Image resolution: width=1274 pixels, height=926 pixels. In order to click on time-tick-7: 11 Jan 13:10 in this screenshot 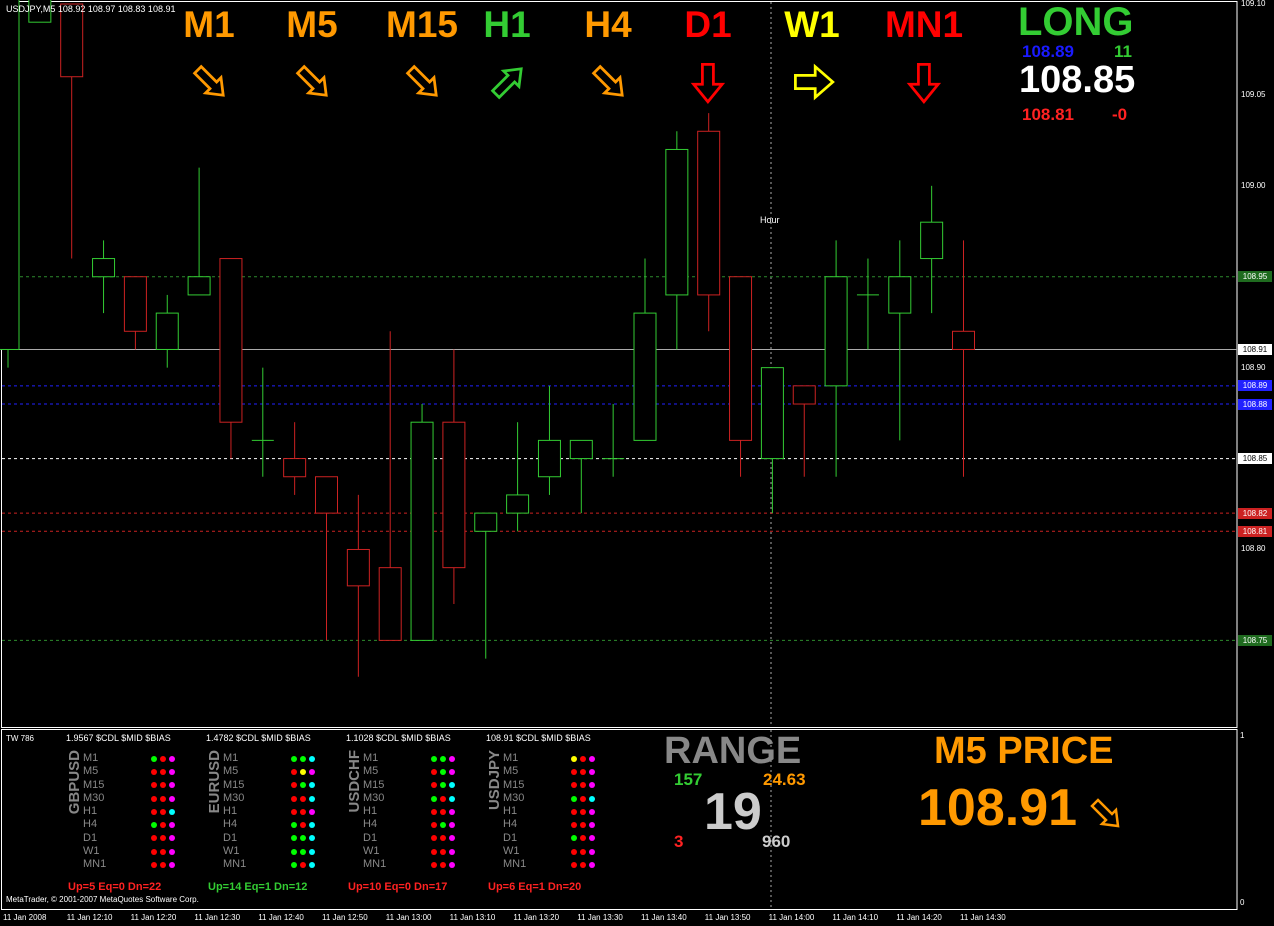, I will do `click(472, 917)`.